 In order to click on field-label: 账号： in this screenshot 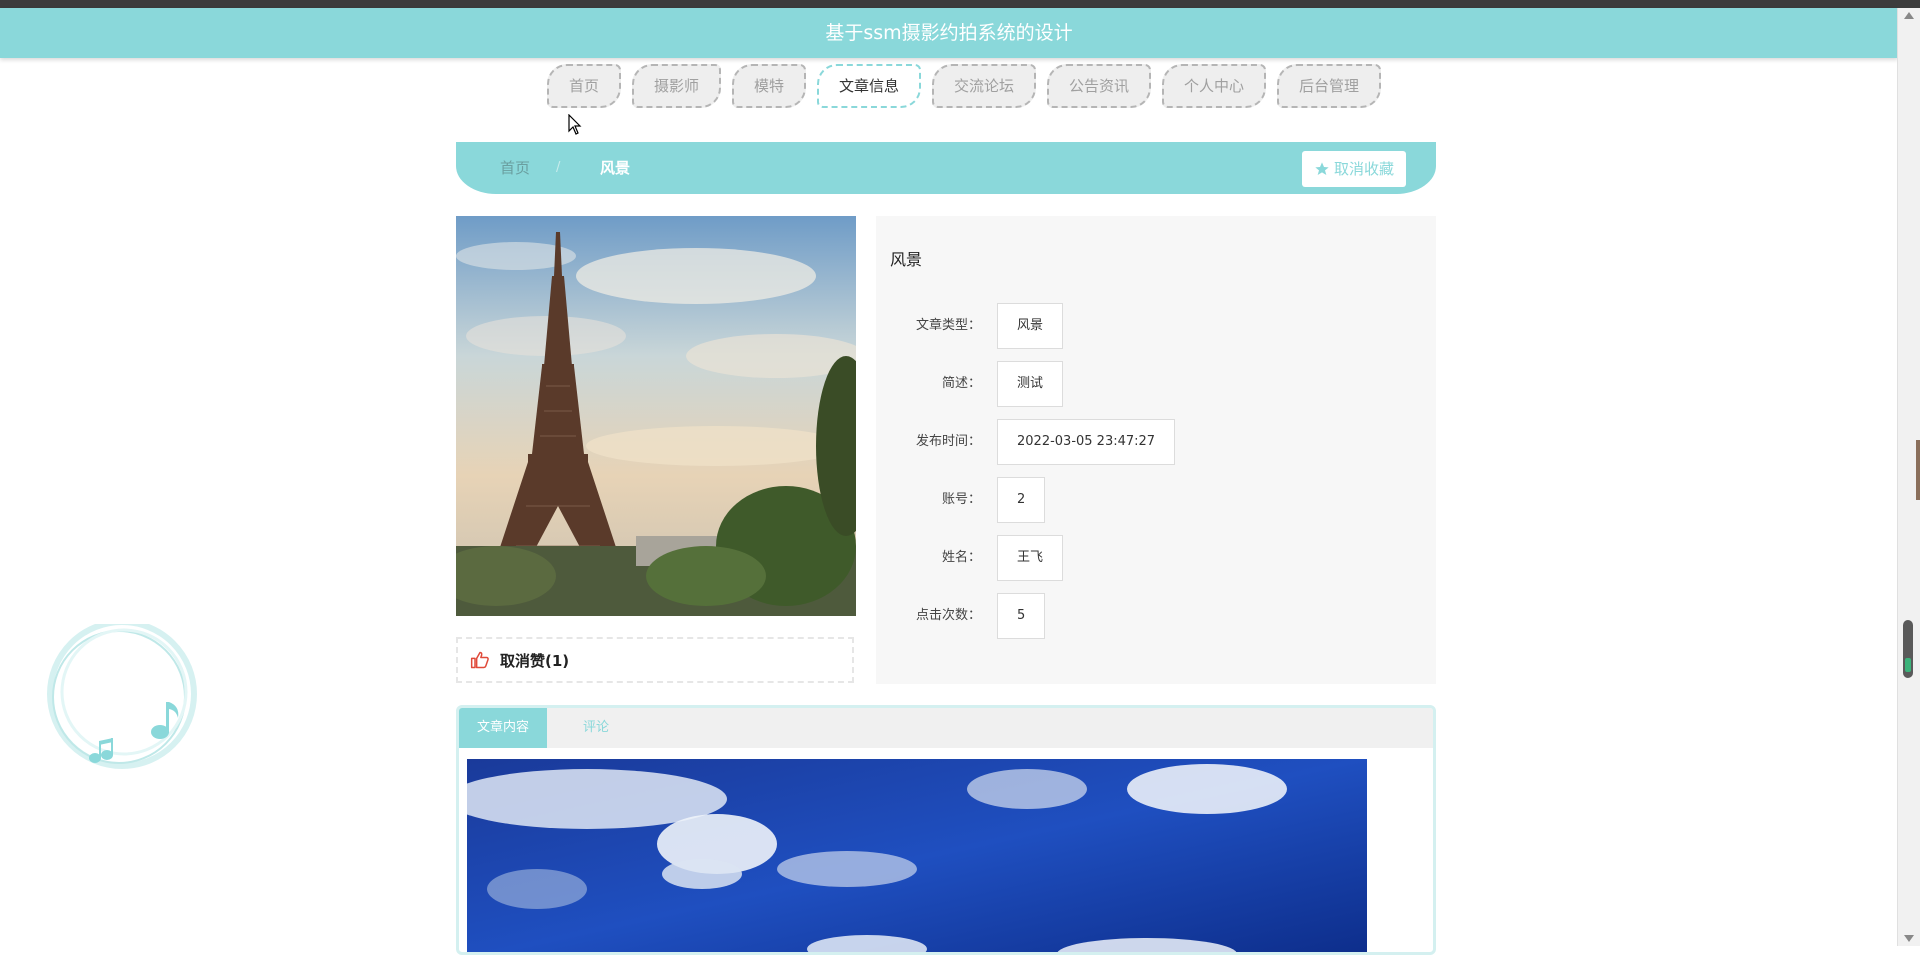, I will do `click(961, 499)`.